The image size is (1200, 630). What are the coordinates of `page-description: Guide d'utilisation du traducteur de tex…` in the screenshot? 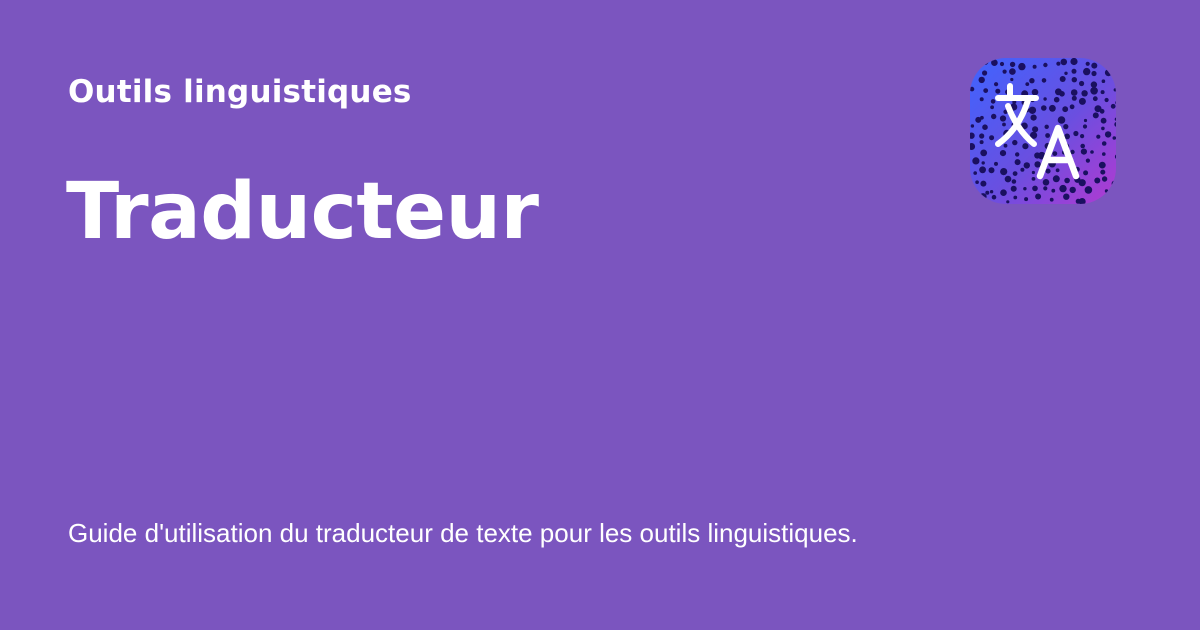 It's located at (463, 533).